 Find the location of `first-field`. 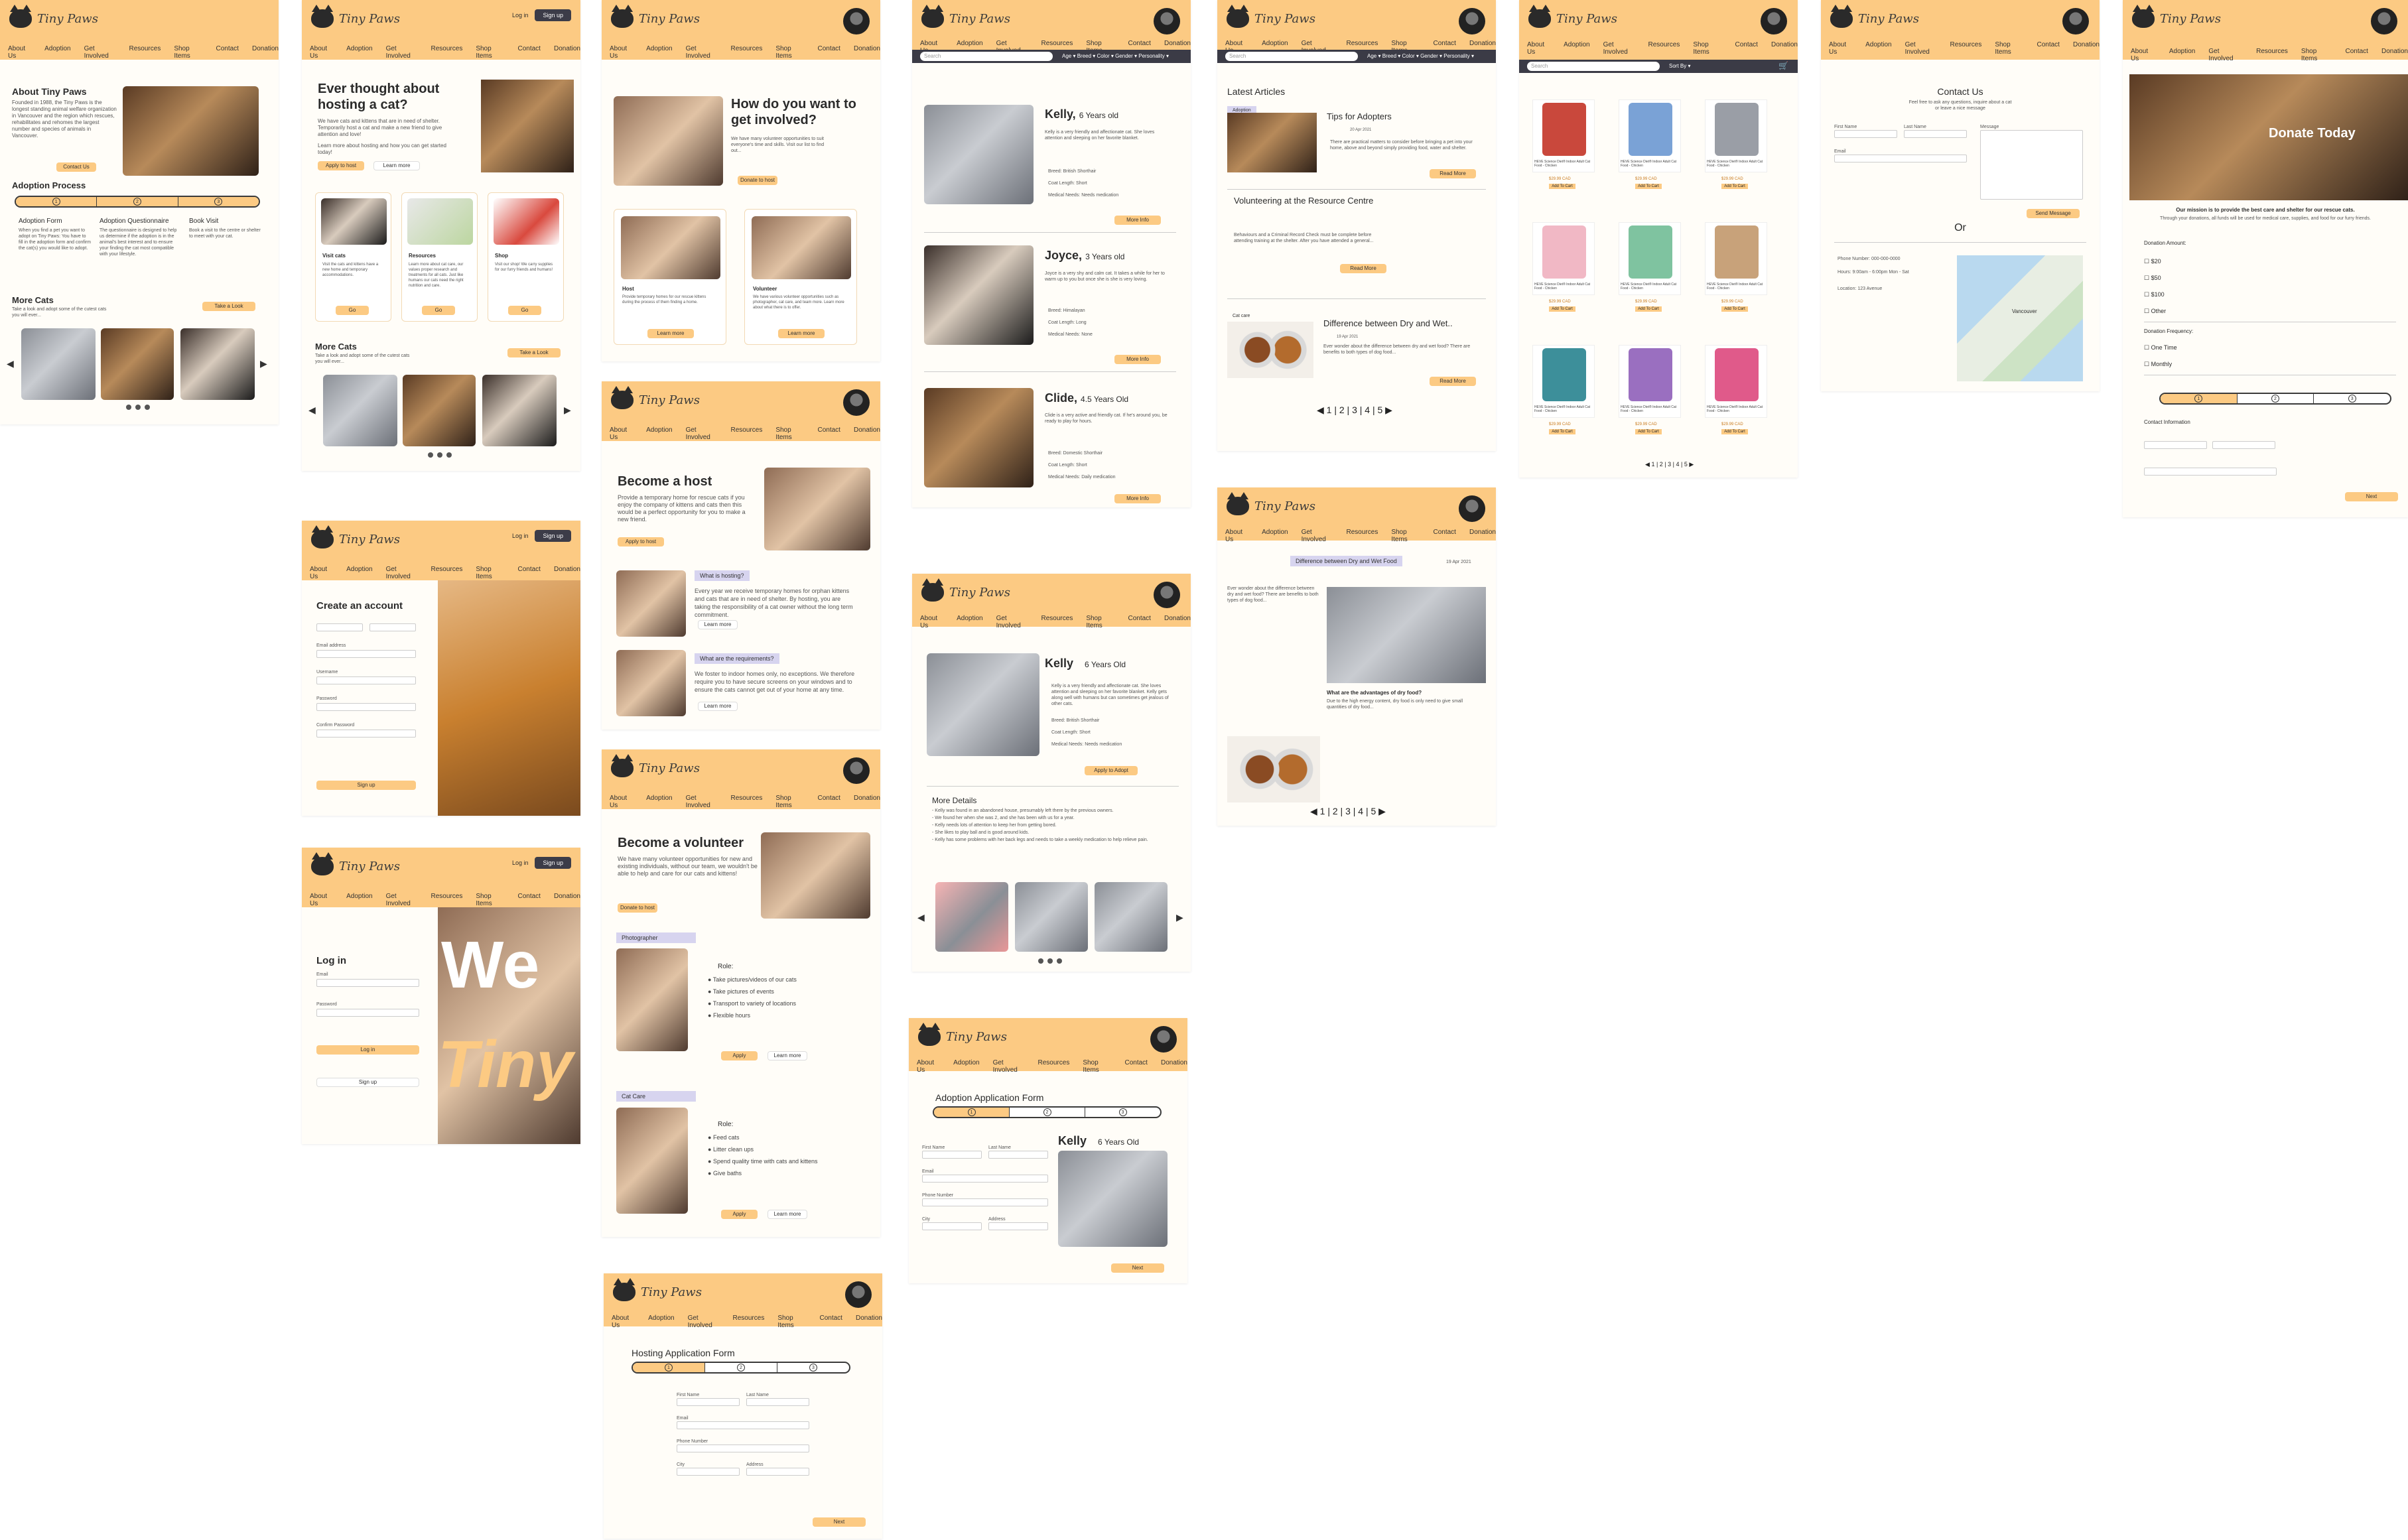

first-field is located at coordinates (1865, 134).